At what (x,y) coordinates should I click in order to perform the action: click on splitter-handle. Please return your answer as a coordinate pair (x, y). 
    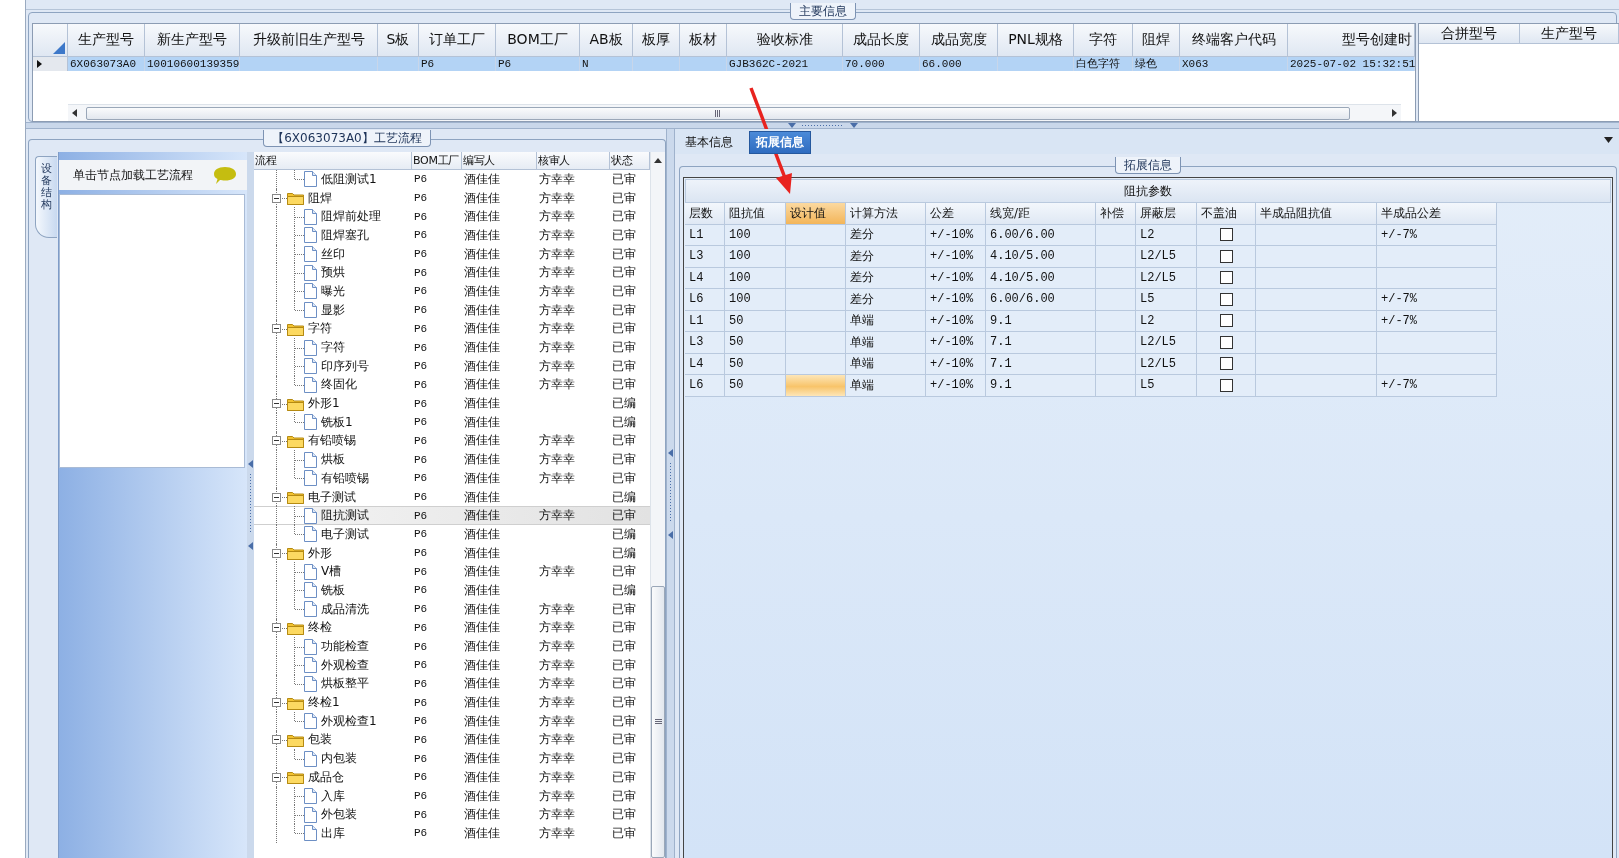
    Looking at the image, I should click on (822, 125).